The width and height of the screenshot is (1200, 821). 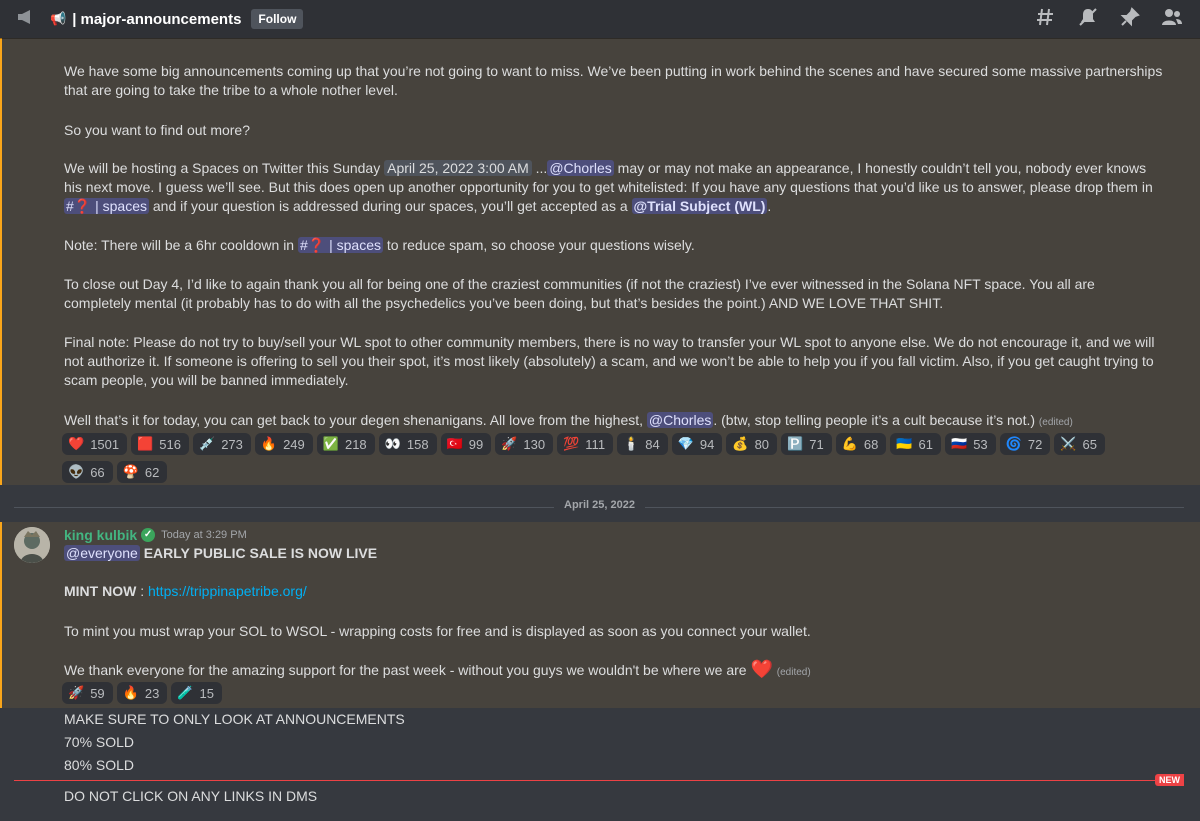 I want to click on reaction-bar: 🚀 59 🔥 23 🧪 15, so click(x=592, y=693).